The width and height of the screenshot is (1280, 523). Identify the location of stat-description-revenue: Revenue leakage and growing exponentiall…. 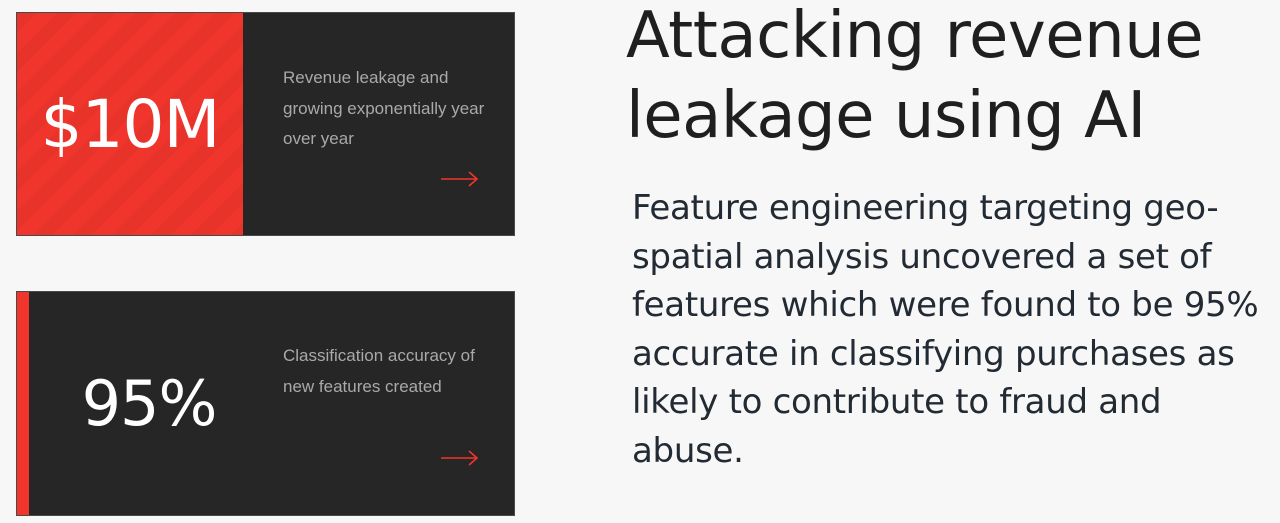
(384, 108).